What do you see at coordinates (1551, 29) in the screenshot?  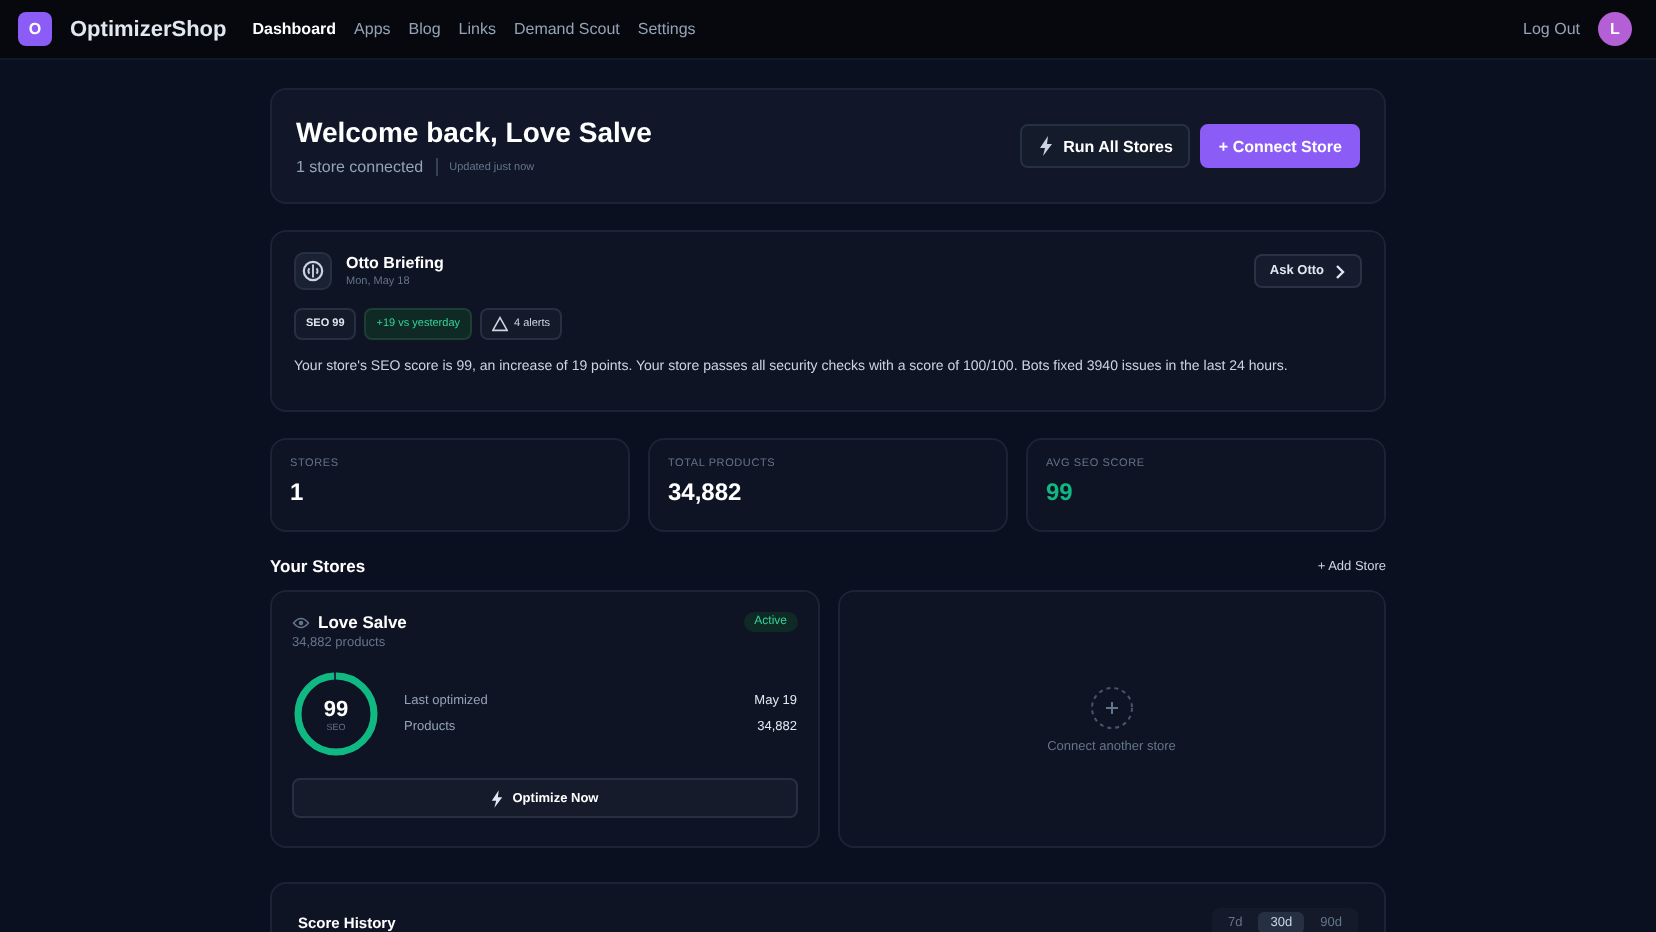 I see `logout-link: Log Out` at bounding box center [1551, 29].